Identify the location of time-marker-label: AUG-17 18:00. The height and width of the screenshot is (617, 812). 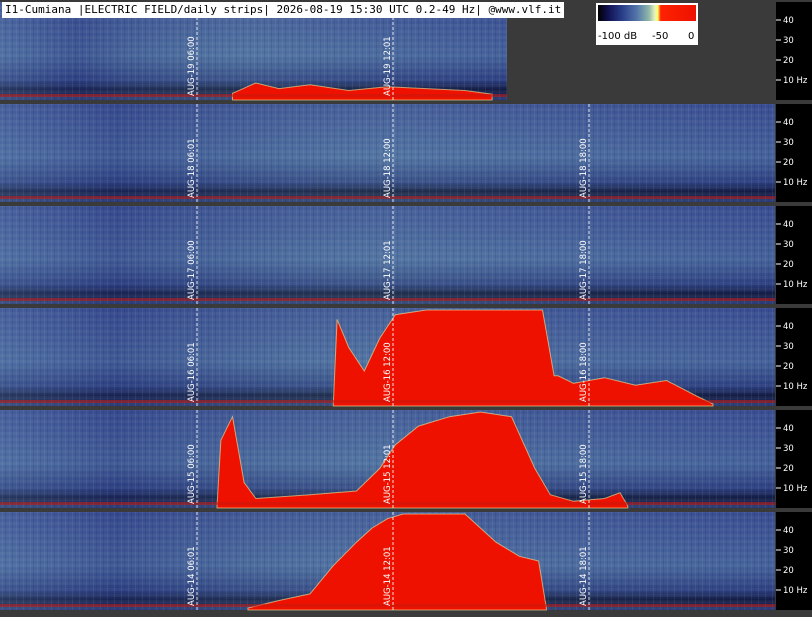
(584, 270).